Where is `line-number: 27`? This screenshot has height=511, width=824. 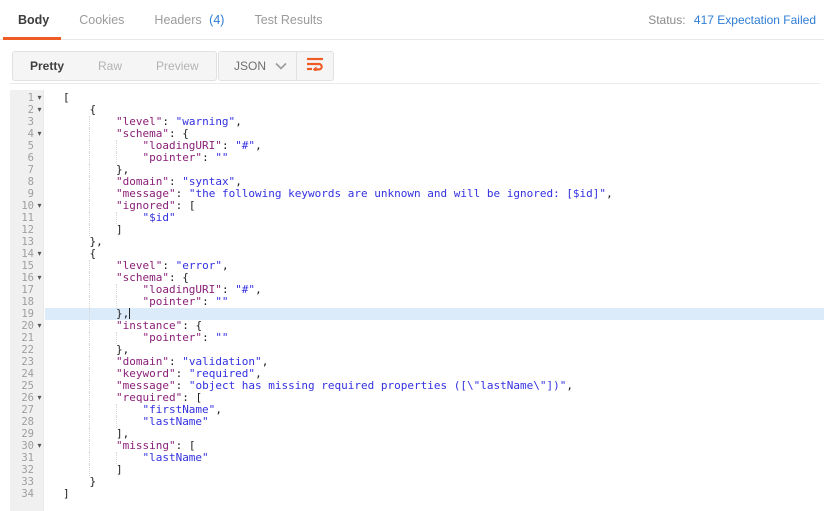
line-number: 27 is located at coordinates (27, 410).